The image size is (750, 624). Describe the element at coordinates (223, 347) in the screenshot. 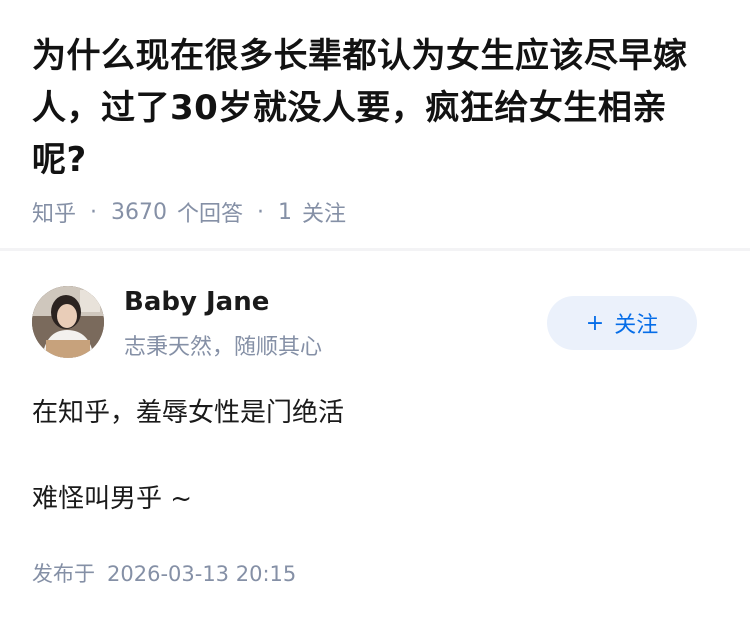

I see `author-bio: 志秉天然，随顺其心` at that location.